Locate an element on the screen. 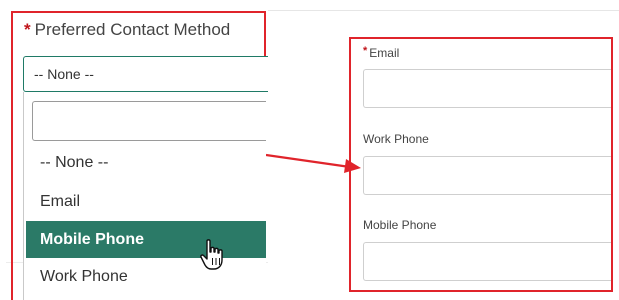 The height and width of the screenshot is (300, 619). dropdown-option-email: Email is located at coordinates (146, 201).